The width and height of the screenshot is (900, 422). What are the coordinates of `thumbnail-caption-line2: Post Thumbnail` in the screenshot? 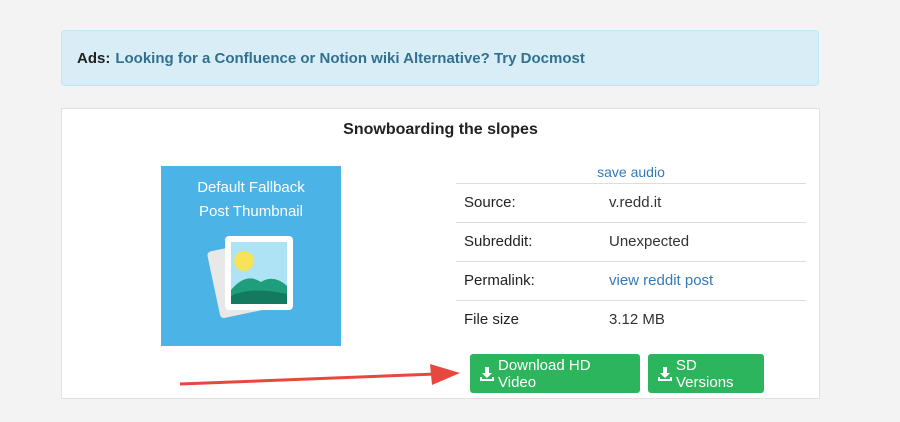 It's located at (251, 211).